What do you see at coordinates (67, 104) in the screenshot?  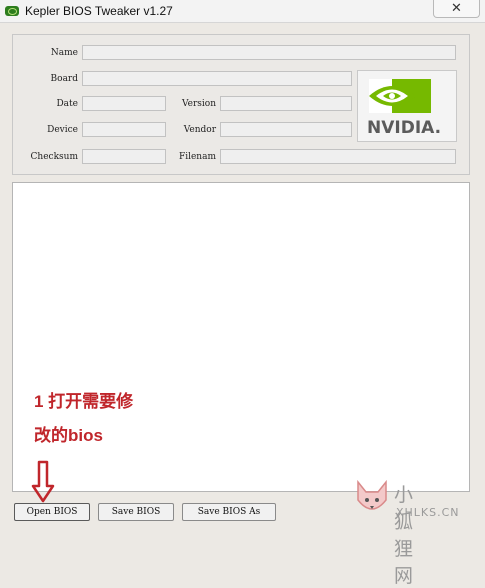 I see `date-label: Date` at bounding box center [67, 104].